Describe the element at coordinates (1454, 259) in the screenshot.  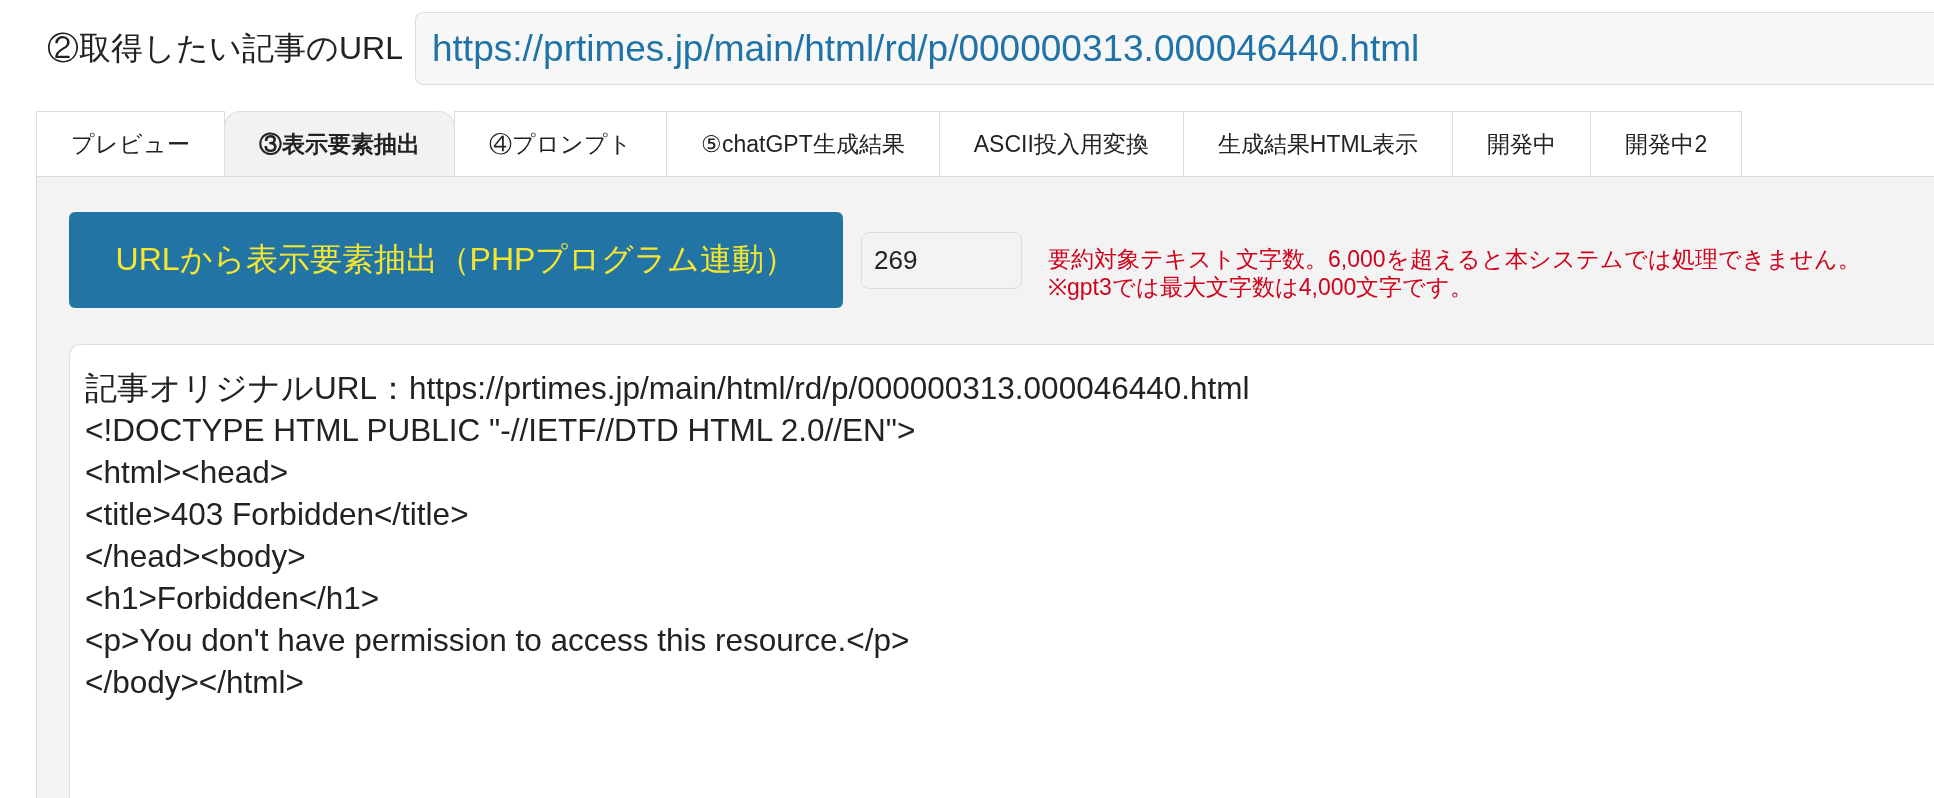
I see `notice-text: 要約対象テキスト文字数。6,000を超えると本システムでは処理できません。` at that location.